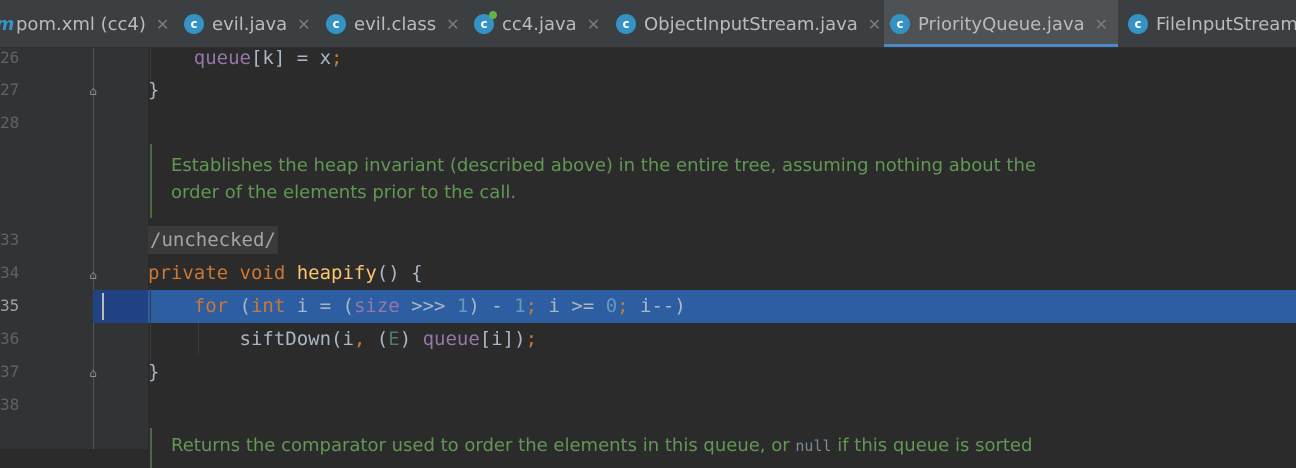 This screenshot has width=1296, height=468. What do you see at coordinates (722, 240) in the screenshot?
I see `code-line: /unchecked/` at bounding box center [722, 240].